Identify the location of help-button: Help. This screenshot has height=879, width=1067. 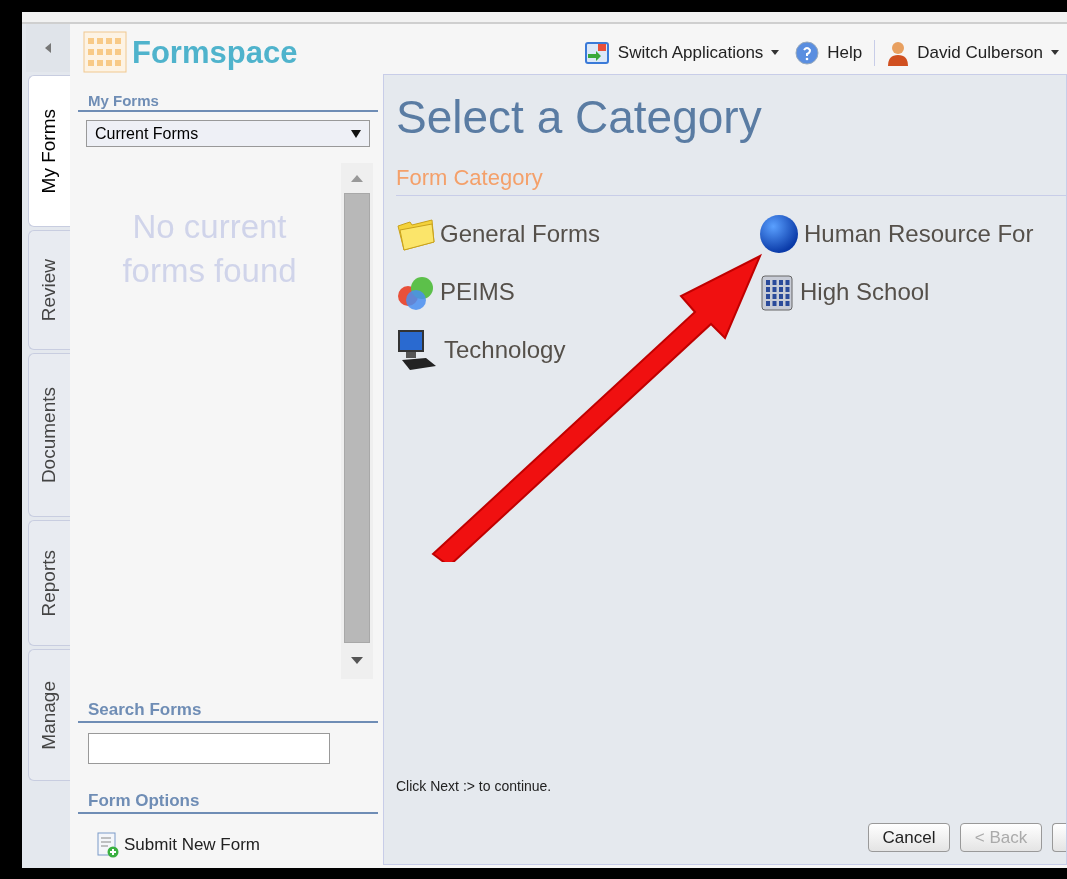
(835, 53).